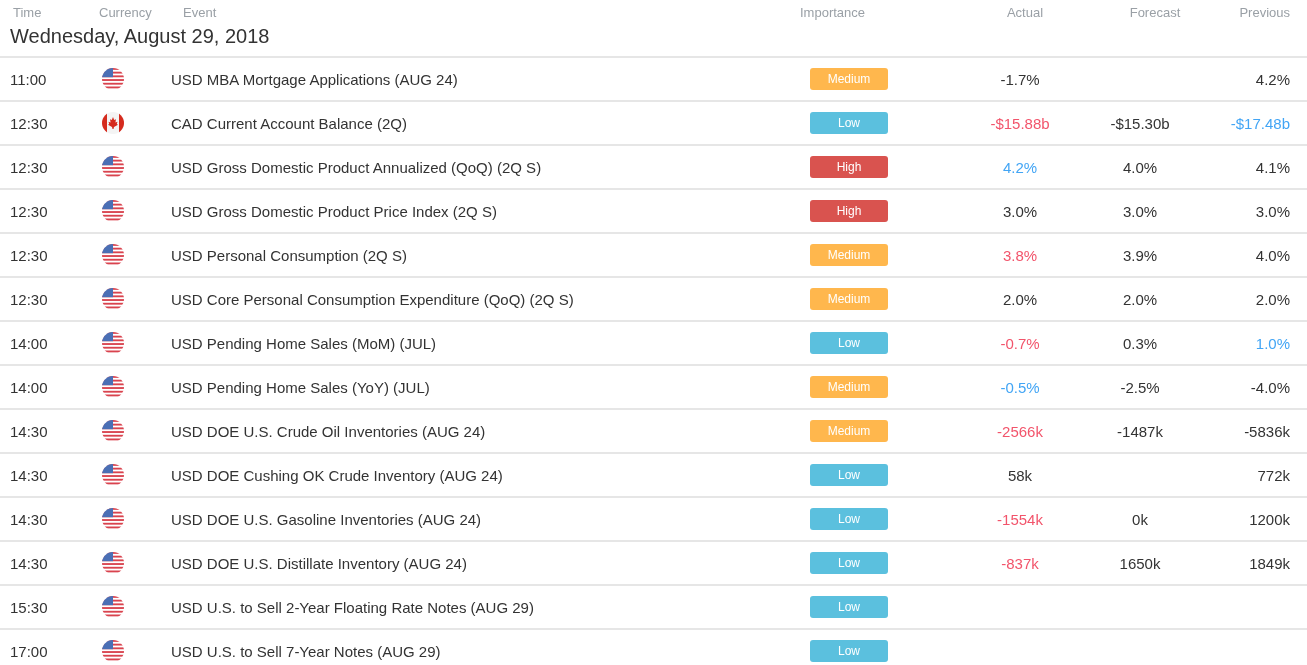  Describe the element at coordinates (1140, 211) in the screenshot. I see `forecast-value: 3.0%` at that location.